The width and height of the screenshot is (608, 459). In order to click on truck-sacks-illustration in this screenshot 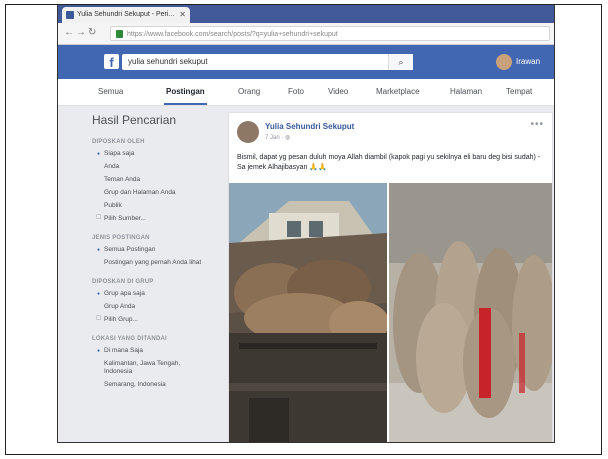, I will do `click(308, 312)`.